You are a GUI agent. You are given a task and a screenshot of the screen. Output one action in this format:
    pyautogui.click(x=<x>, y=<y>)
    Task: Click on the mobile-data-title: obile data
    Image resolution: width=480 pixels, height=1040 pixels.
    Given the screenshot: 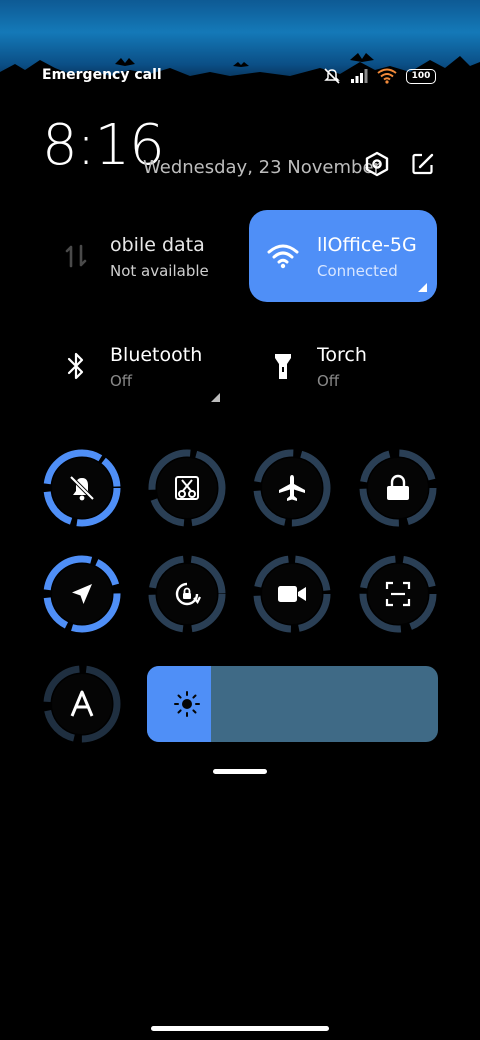 What is the action you would take?
    pyautogui.click(x=157, y=245)
    